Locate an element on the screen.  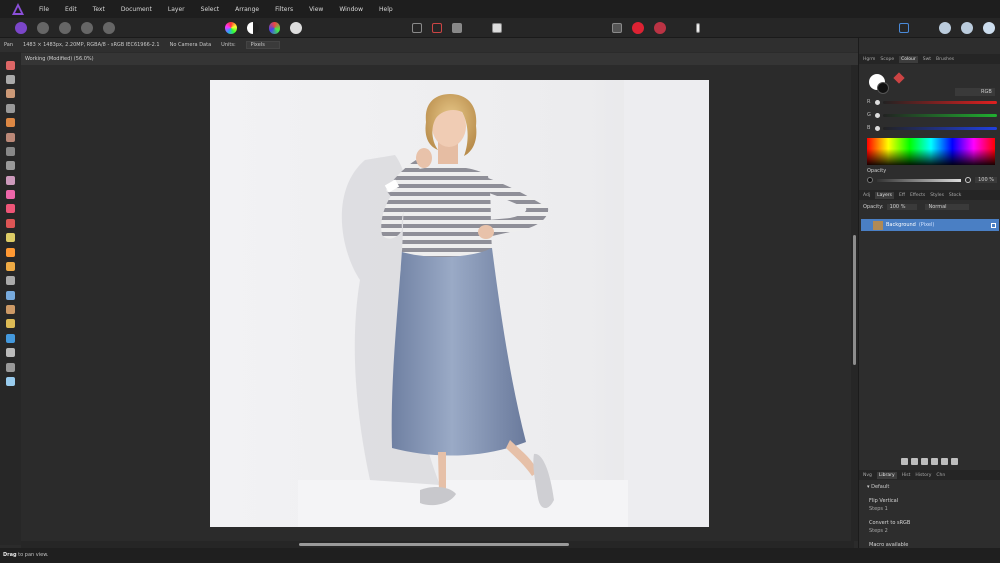
auto-levels-icon is located at coordinates (230, 27).